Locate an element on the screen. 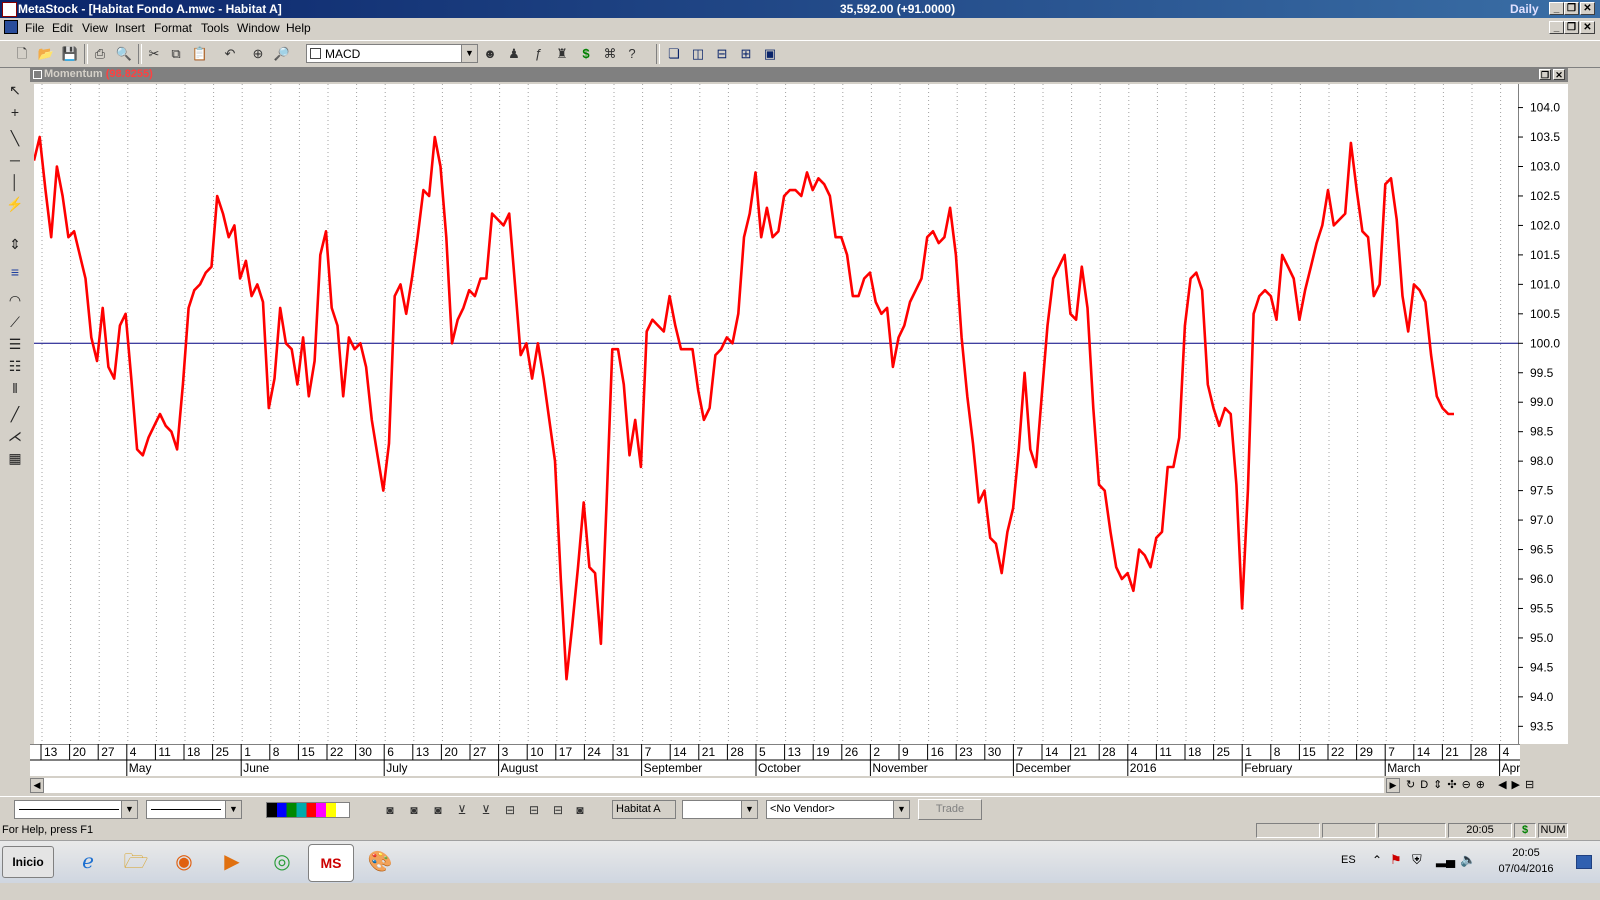  close-button: ✕ is located at coordinates (1587, 8).